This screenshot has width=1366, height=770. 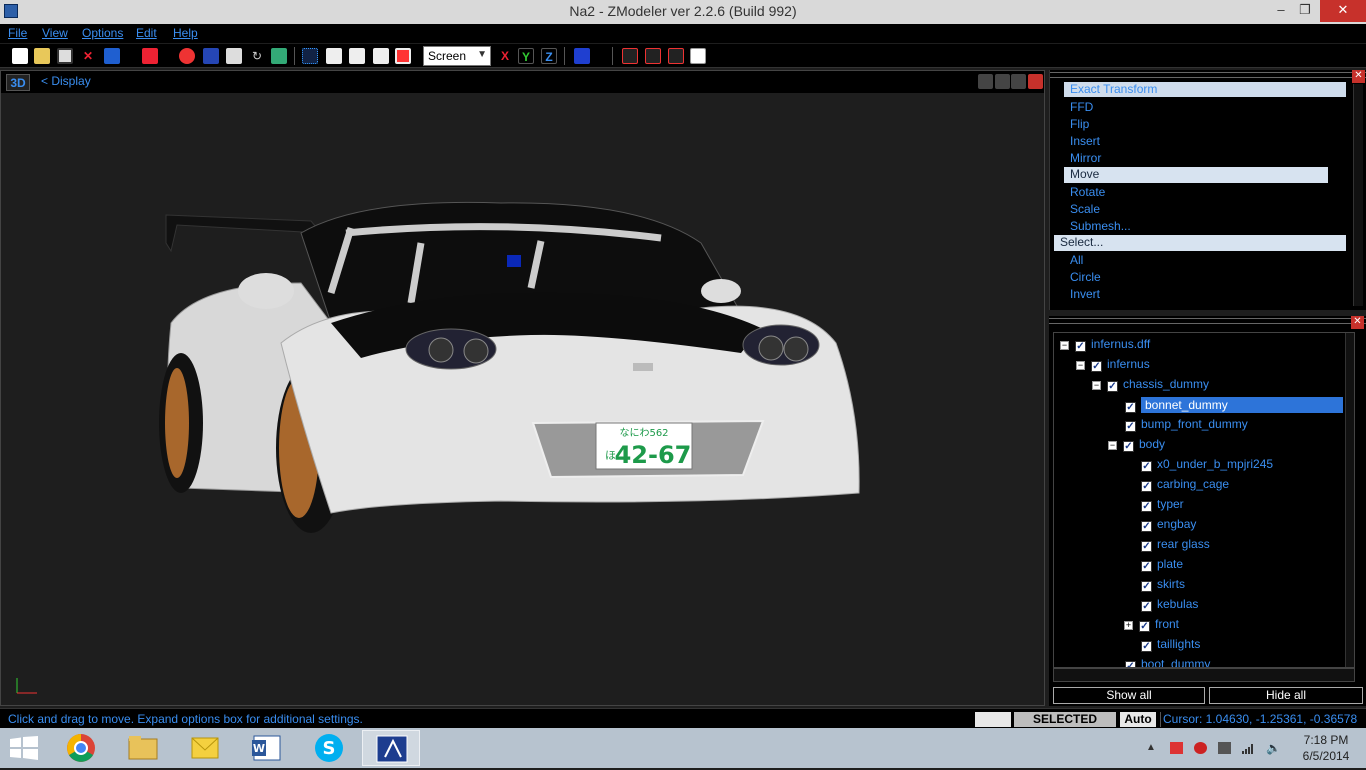 What do you see at coordinates (1105, 346) in the screenshot?
I see `tree-node: − ✓ infernus.dff` at bounding box center [1105, 346].